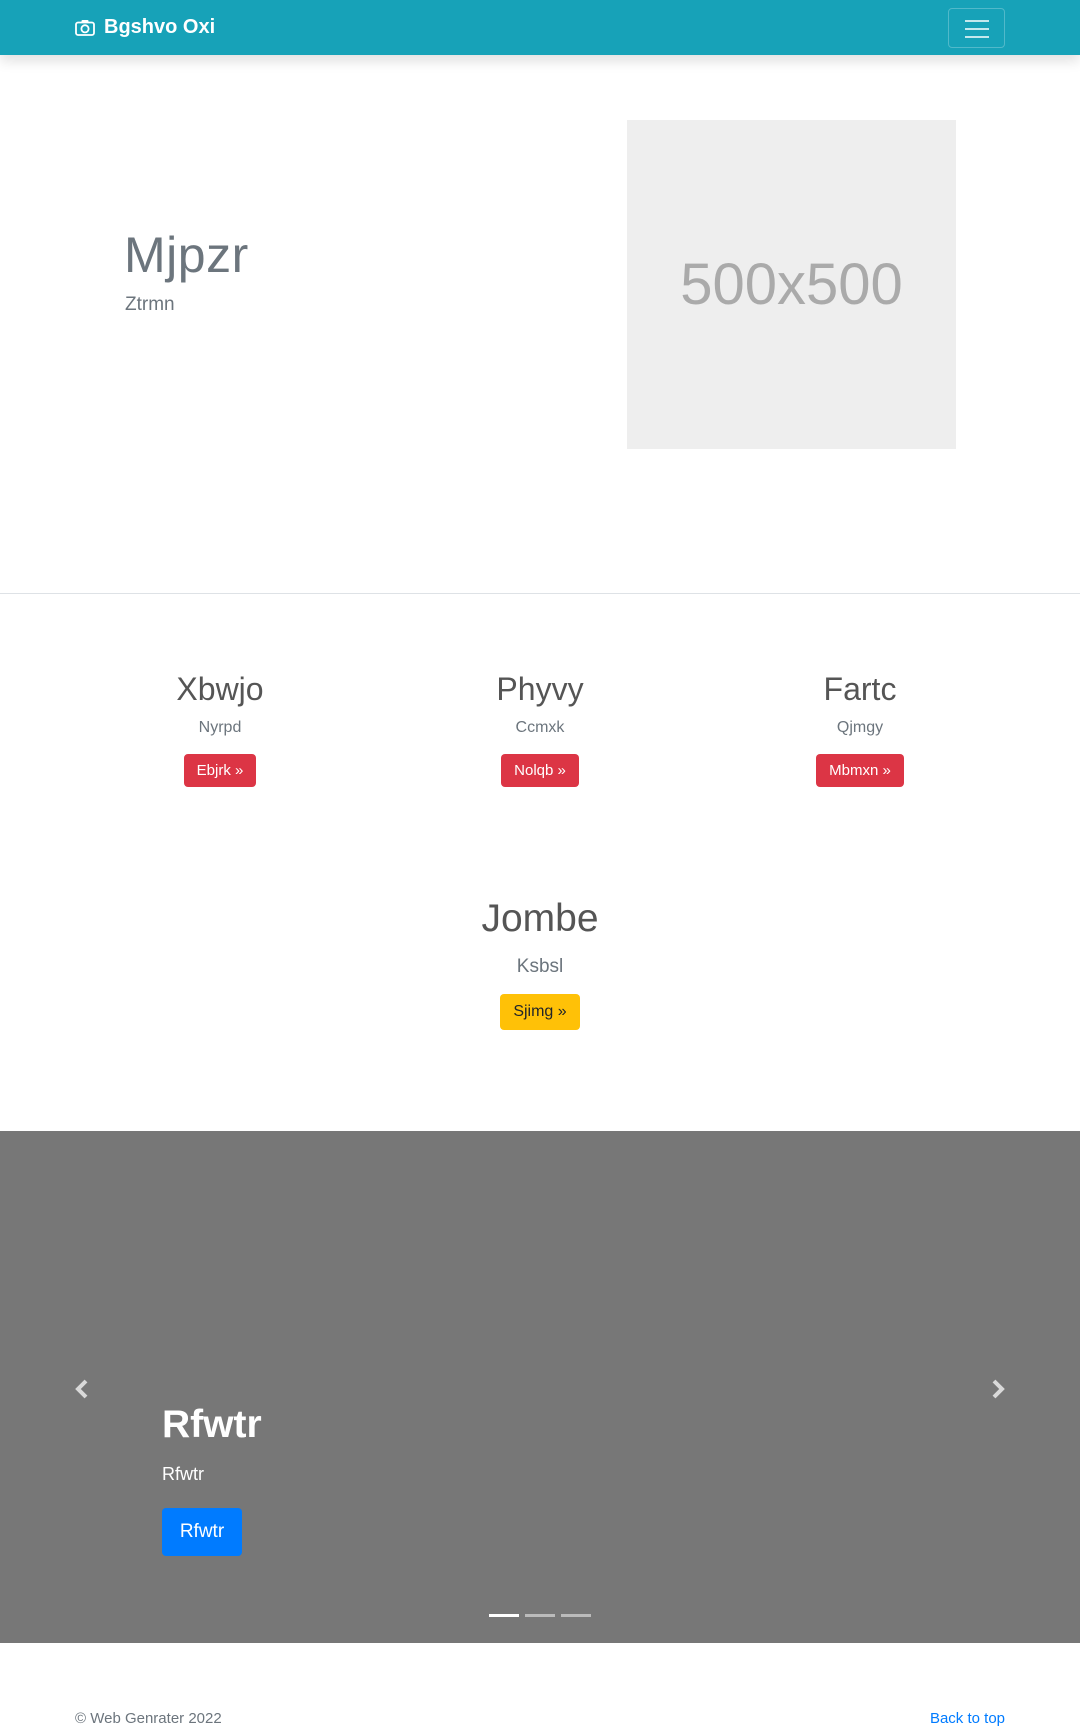  I want to click on feature-column: Xbwjo Nyrpd Ebjrk », so click(220, 729).